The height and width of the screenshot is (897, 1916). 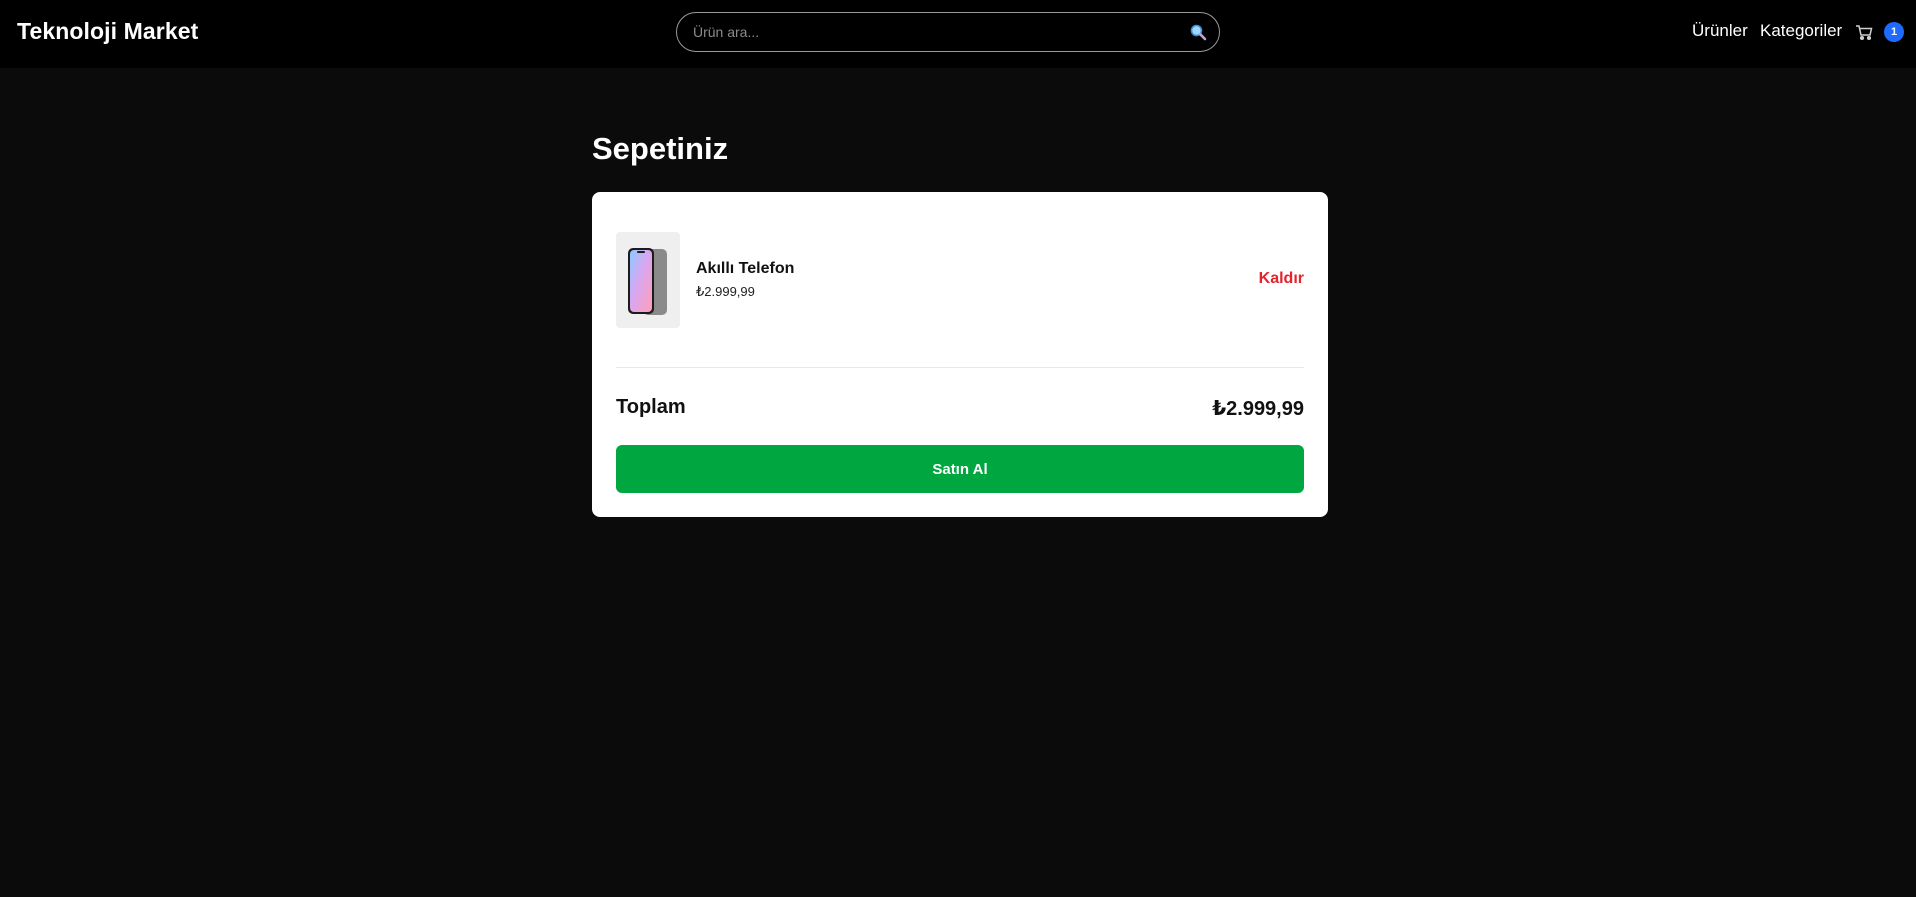 I want to click on product-image, so click(x=648, y=280).